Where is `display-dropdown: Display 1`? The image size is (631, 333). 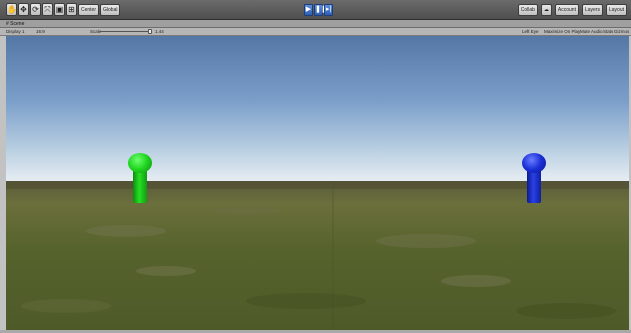
display-dropdown: Display 1 is located at coordinates (15, 31).